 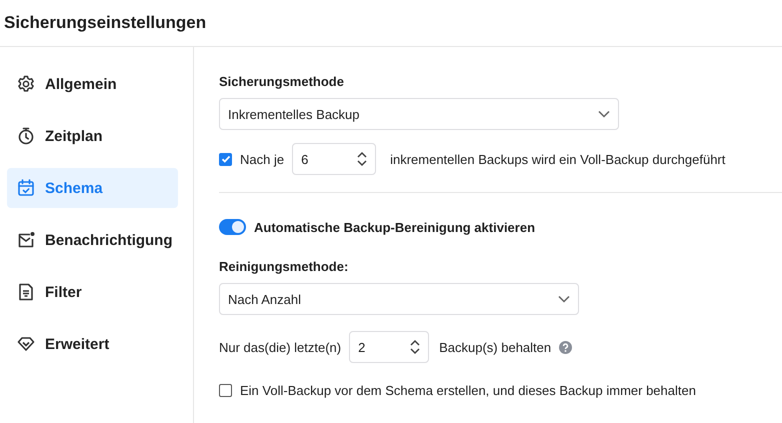 What do you see at coordinates (92, 292) in the screenshot?
I see `sidebar-item: Filter` at bounding box center [92, 292].